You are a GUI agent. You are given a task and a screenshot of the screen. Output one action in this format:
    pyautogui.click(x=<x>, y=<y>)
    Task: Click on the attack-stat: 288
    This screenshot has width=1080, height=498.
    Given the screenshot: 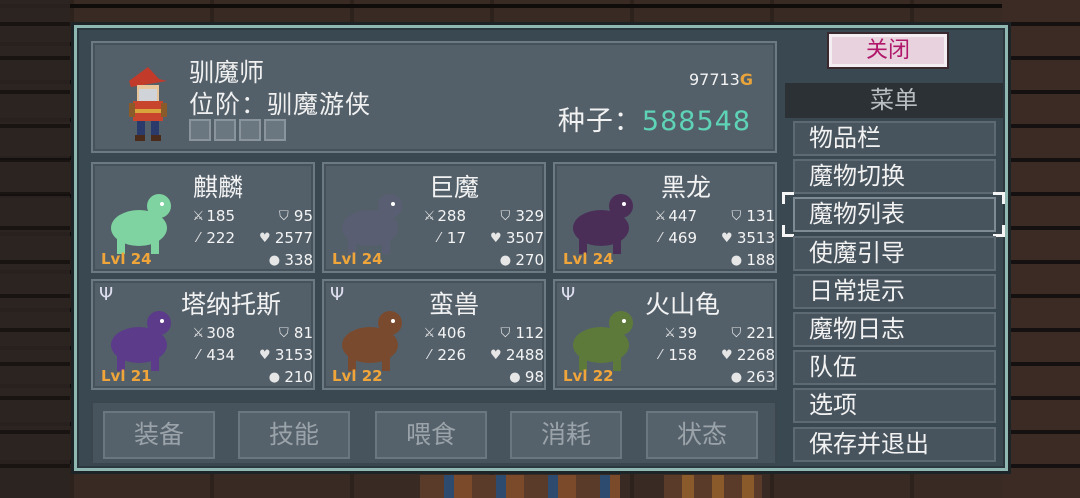 What is the action you would take?
    pyautogui.click(x=451, y=216)
    